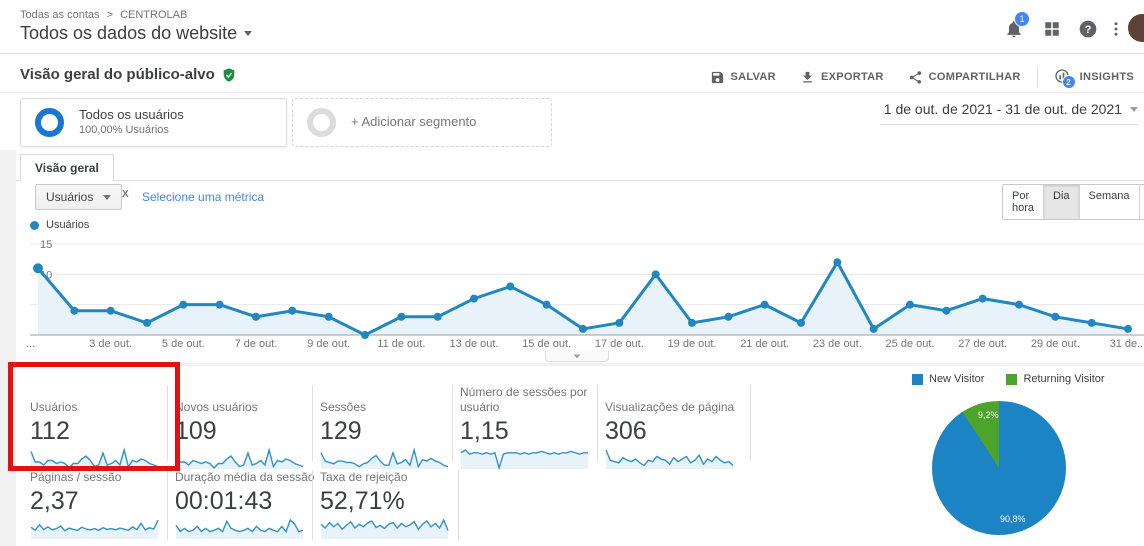 The image size is (1144, 546). I want to click on svg-text: 17 de out., so click(619, 344).